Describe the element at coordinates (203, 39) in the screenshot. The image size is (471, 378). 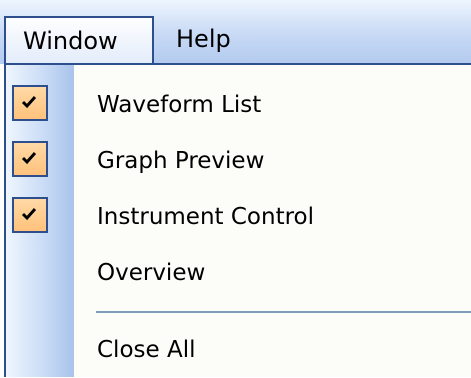
I see `menu-help-label: Help` at that location.